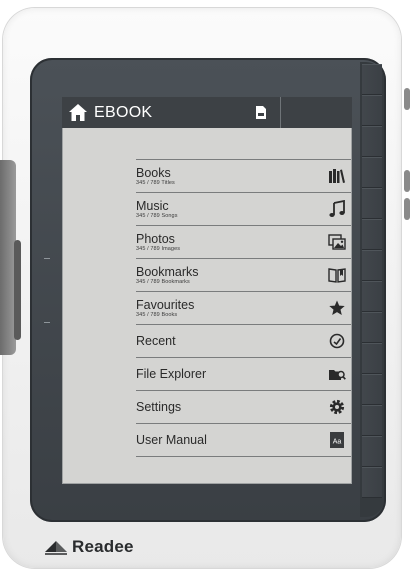 The height and width of the screenshot is (571, 411). What do you see at coordinates (243, 373) in the screenshot?
I see `menu-item-file-explorer: File Explorer` at bounding box center [243, 373].